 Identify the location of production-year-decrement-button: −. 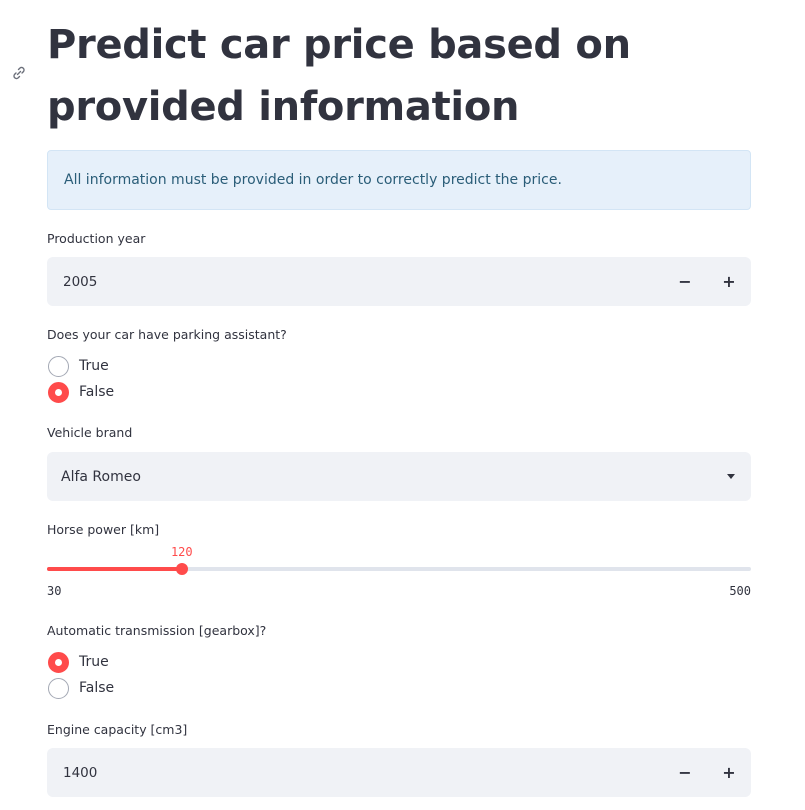
(685, 281).